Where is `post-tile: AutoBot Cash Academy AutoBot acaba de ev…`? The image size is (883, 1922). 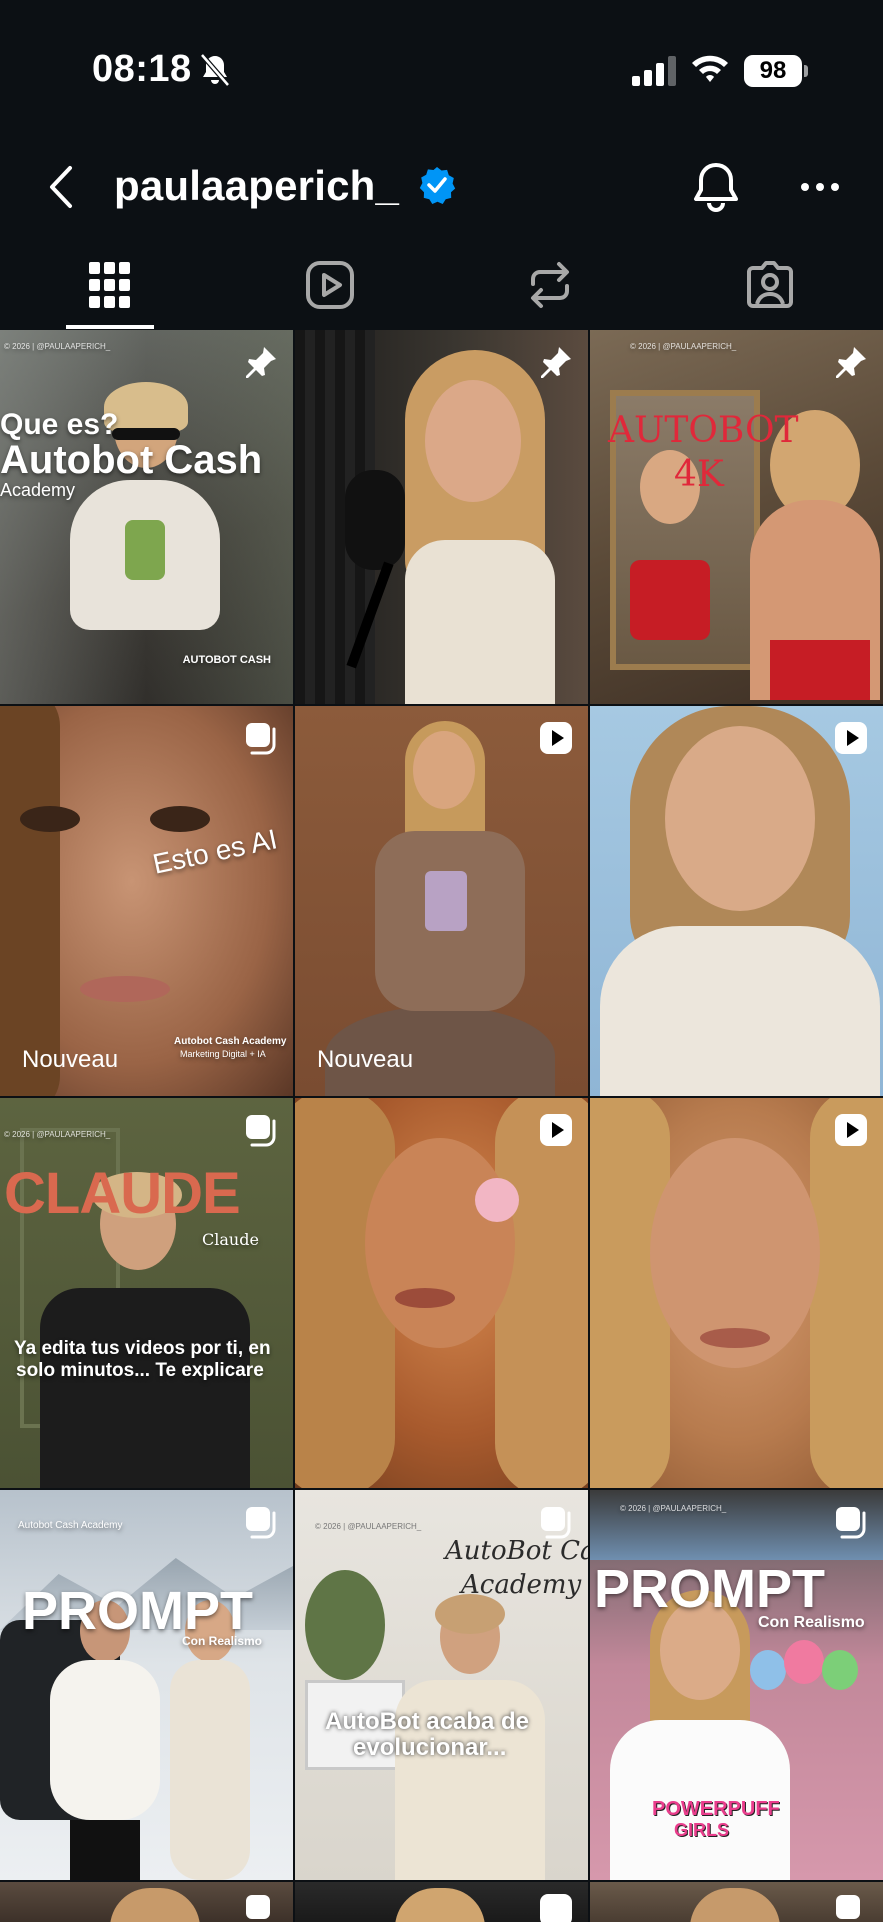
post-tile: AutoBot Cash Academy AutoBot acaba de ev… is located at coordinates (441, 1685).